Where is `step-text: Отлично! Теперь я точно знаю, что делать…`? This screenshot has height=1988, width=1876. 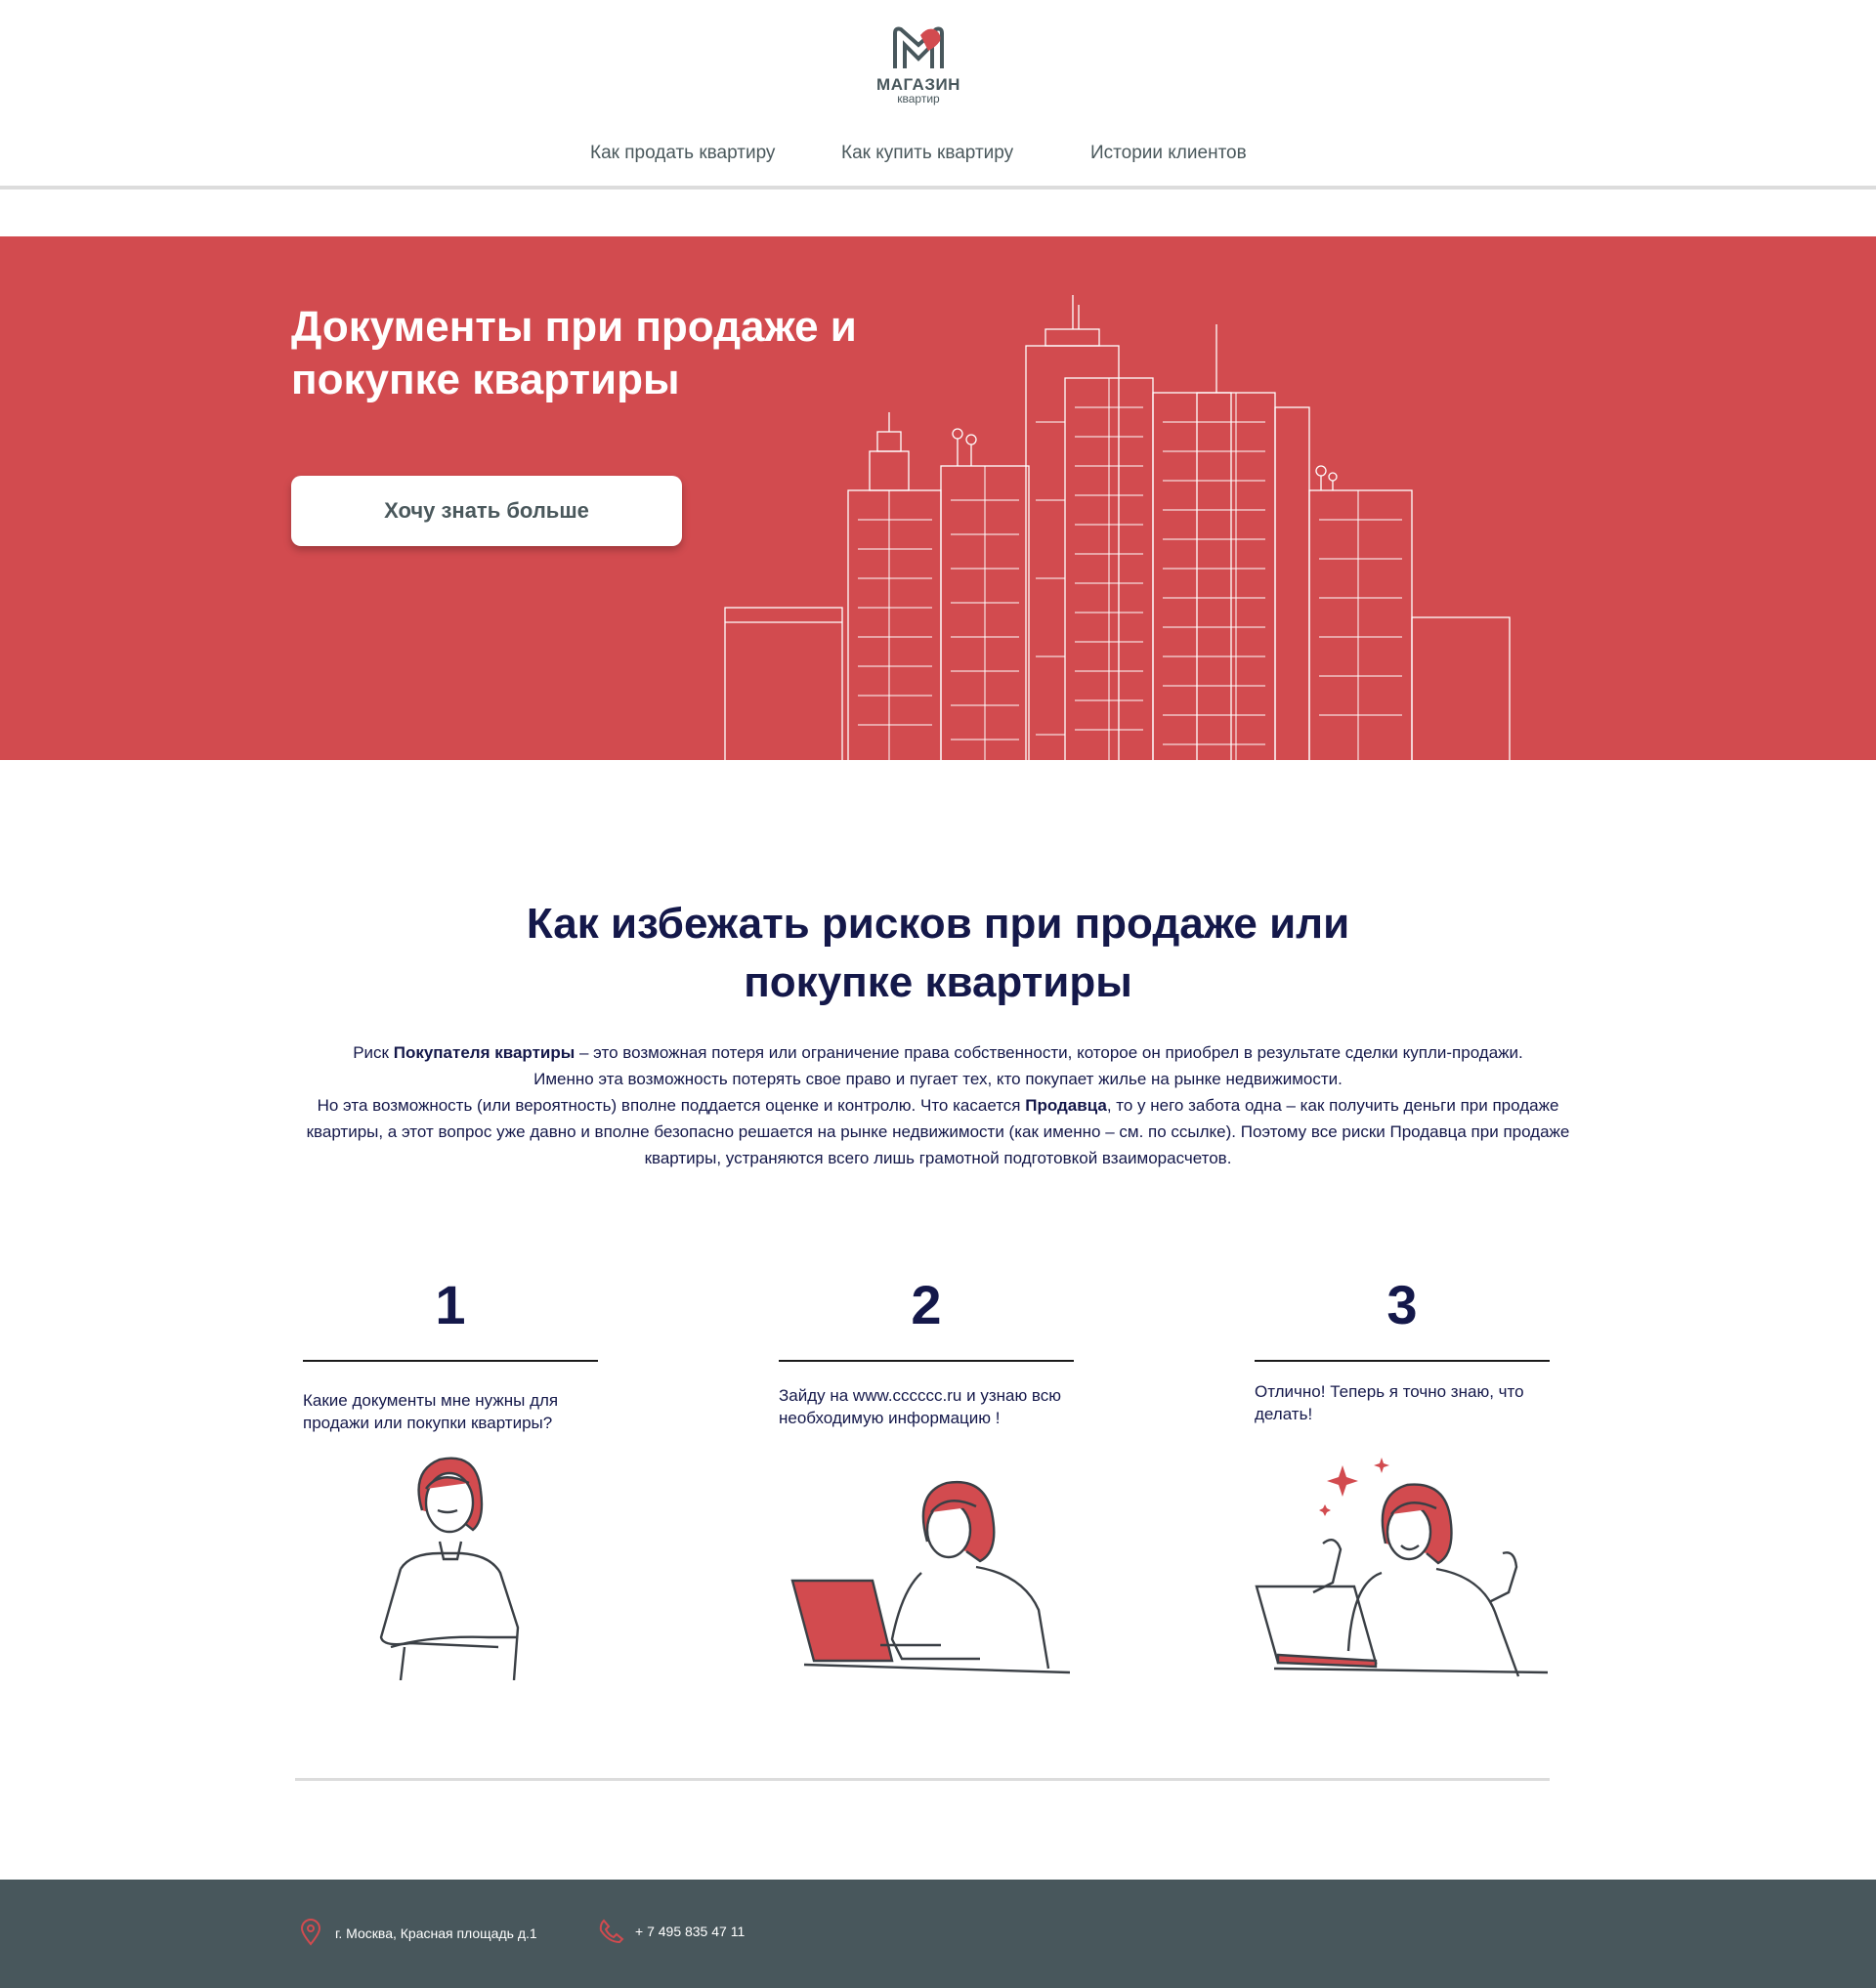 step-text: Отлично! Теперь я точно знаю, что делать… is located at coordinates (1389, 1402).